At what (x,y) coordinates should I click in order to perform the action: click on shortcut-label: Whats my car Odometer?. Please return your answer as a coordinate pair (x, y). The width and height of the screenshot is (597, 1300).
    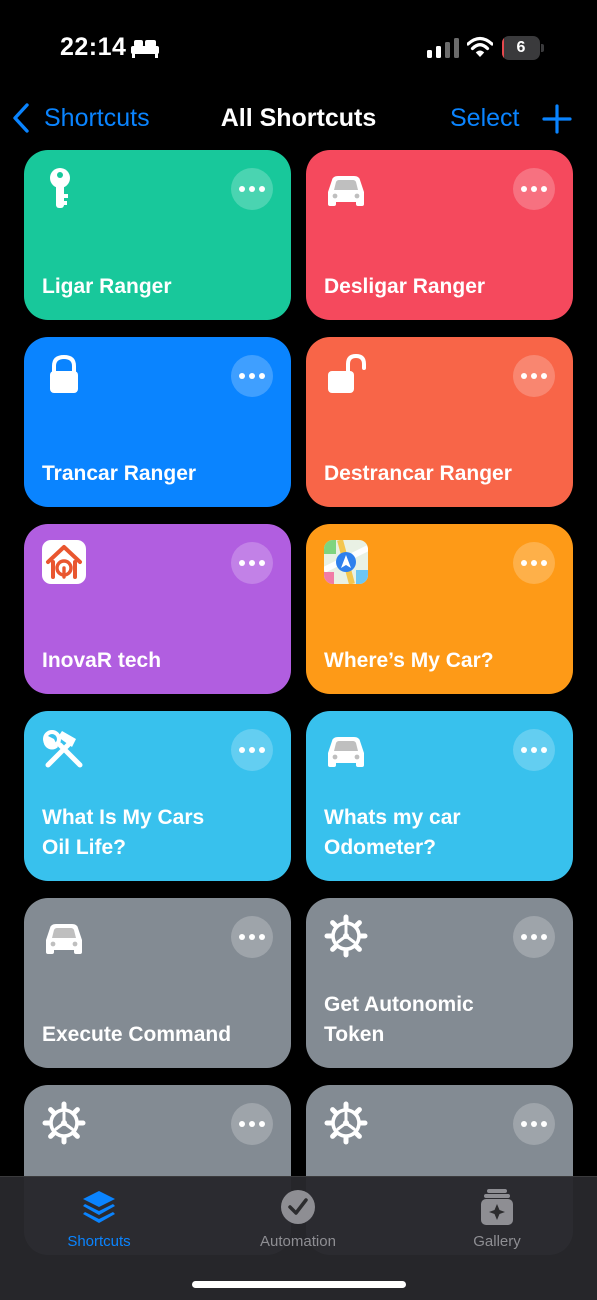
    Looking at the image, I should click on (392, 832).